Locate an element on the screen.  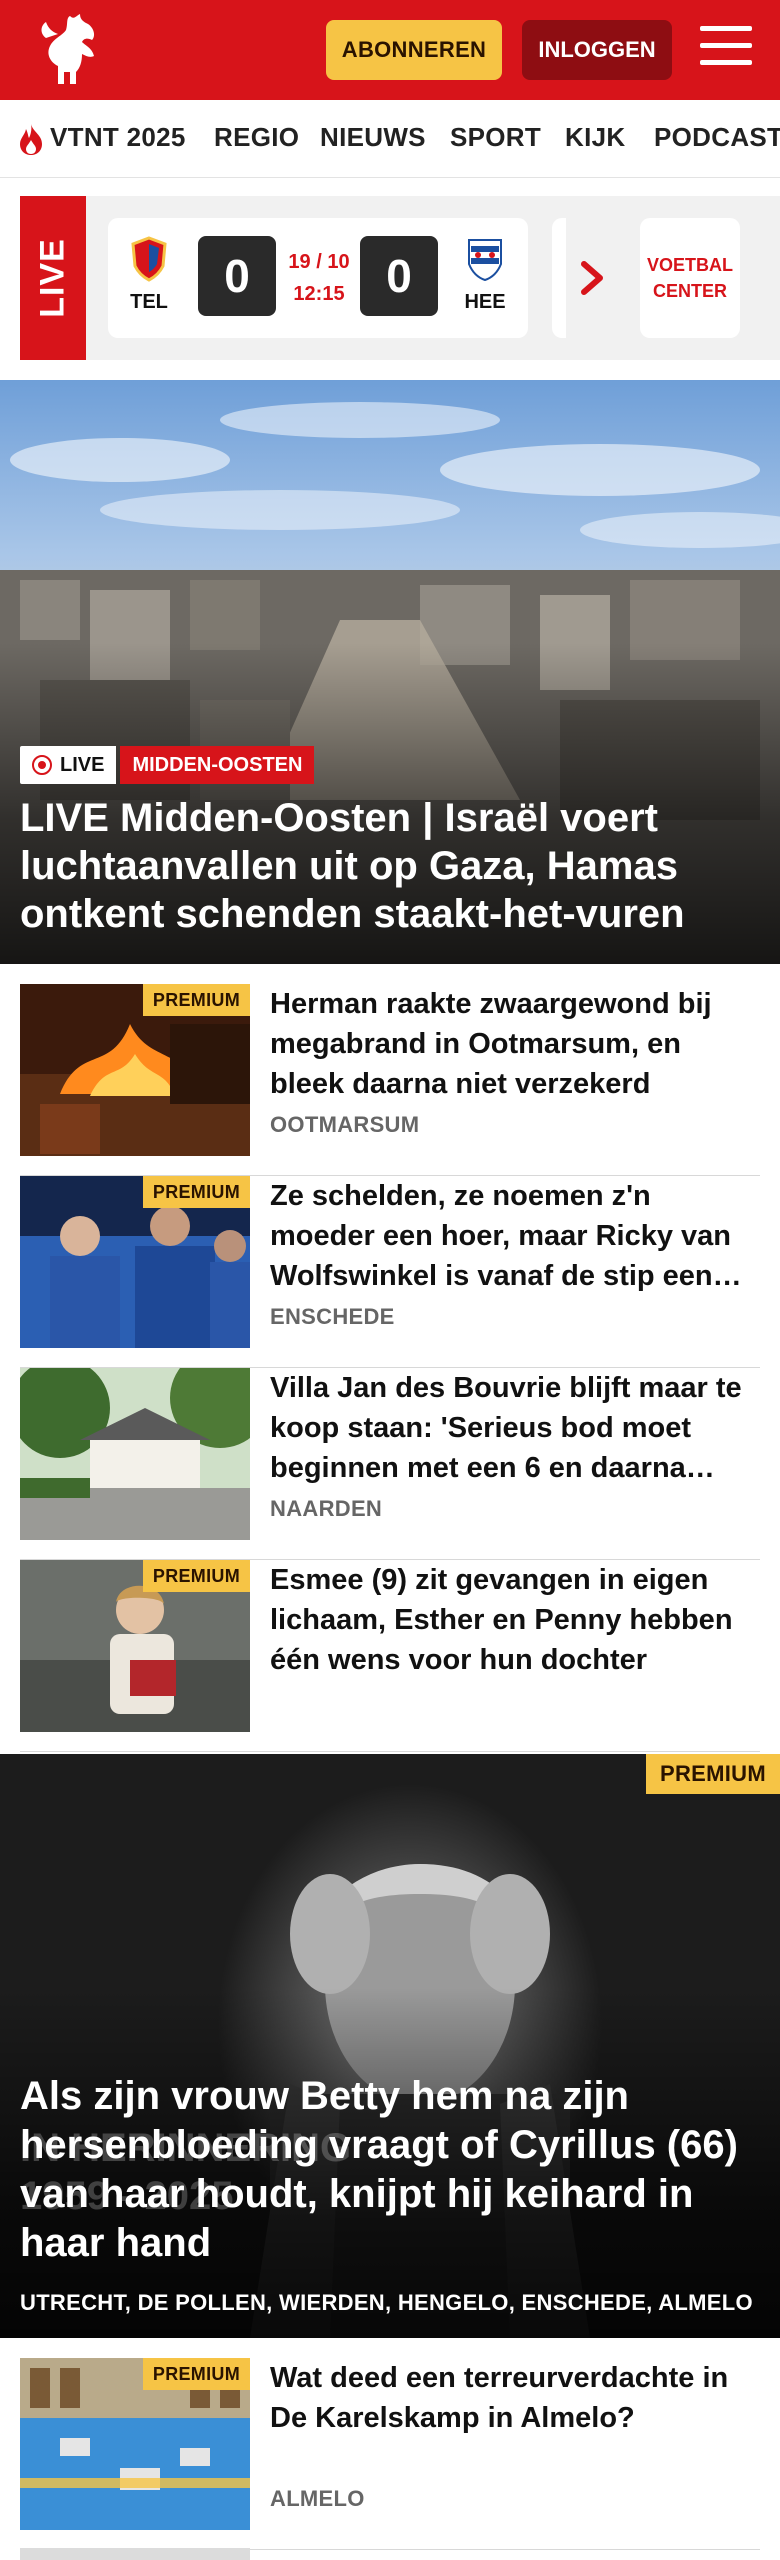
article-location: OOTMARSUM is located at coordinates (345, 1124).